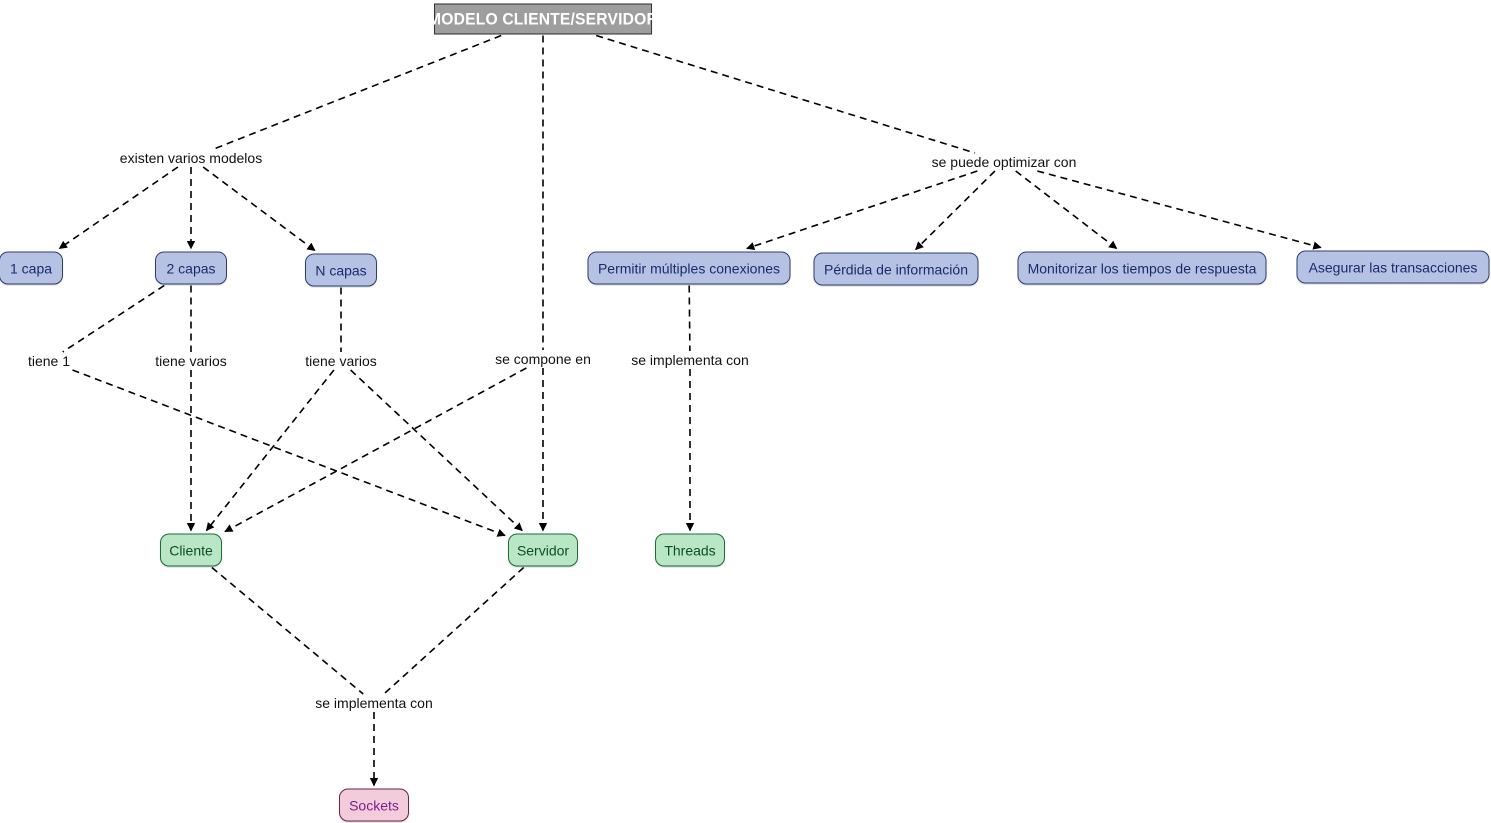 The width and height of the screenshot is (1491, 823). I want to click on node-label: Asegurar las transacciones, so click(1393, 267).